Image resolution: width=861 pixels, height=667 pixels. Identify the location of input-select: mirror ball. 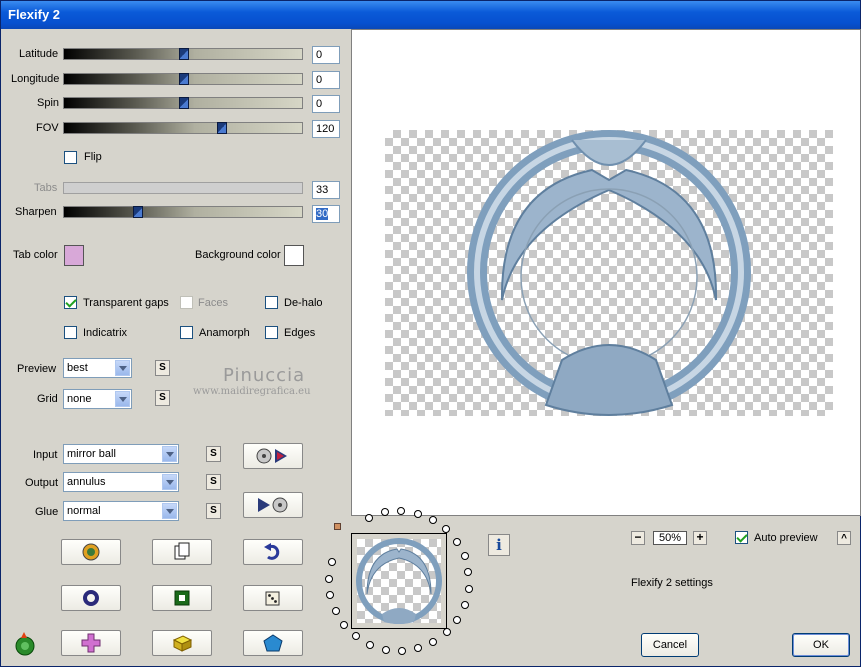
(121, 454).